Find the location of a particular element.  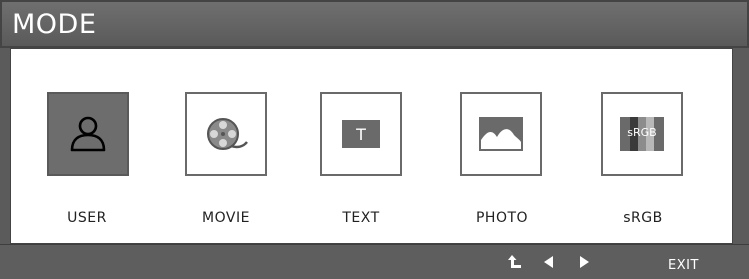

return-arrow-icon is located at coordinates (515, 264).